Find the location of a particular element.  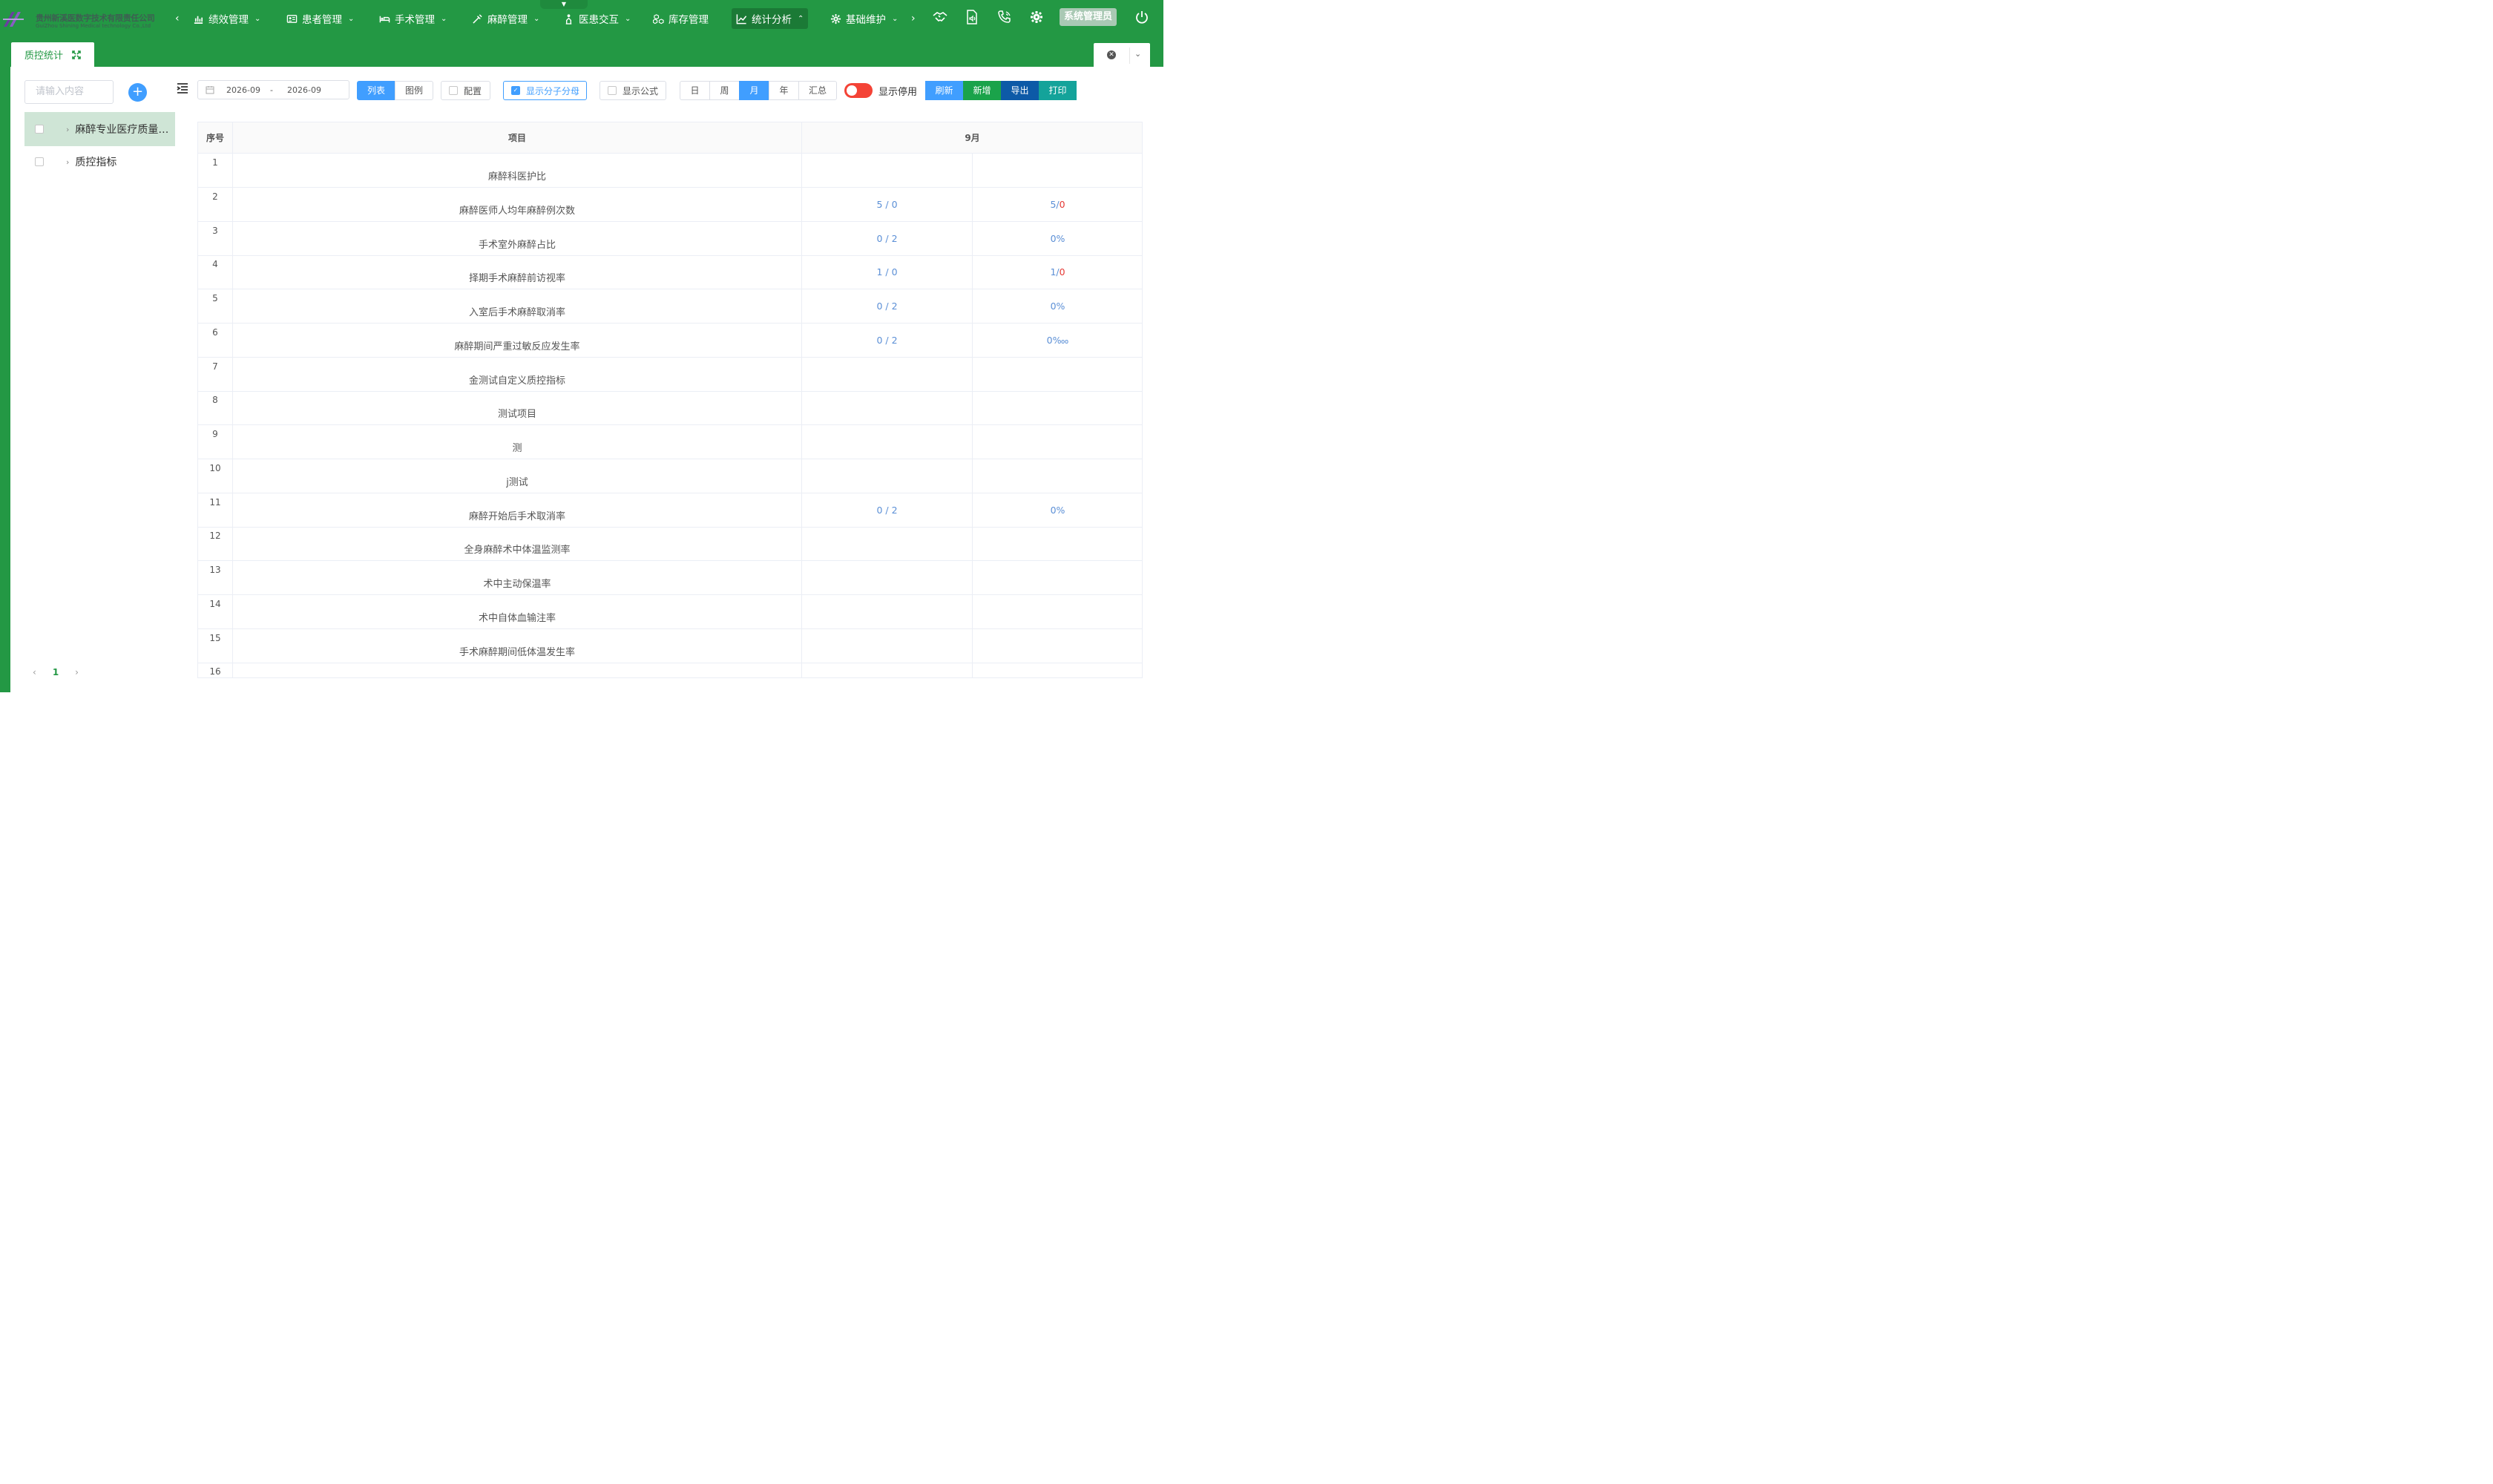

nav-scroll-left-icon: ‹ is located at coordinates (177, 18).